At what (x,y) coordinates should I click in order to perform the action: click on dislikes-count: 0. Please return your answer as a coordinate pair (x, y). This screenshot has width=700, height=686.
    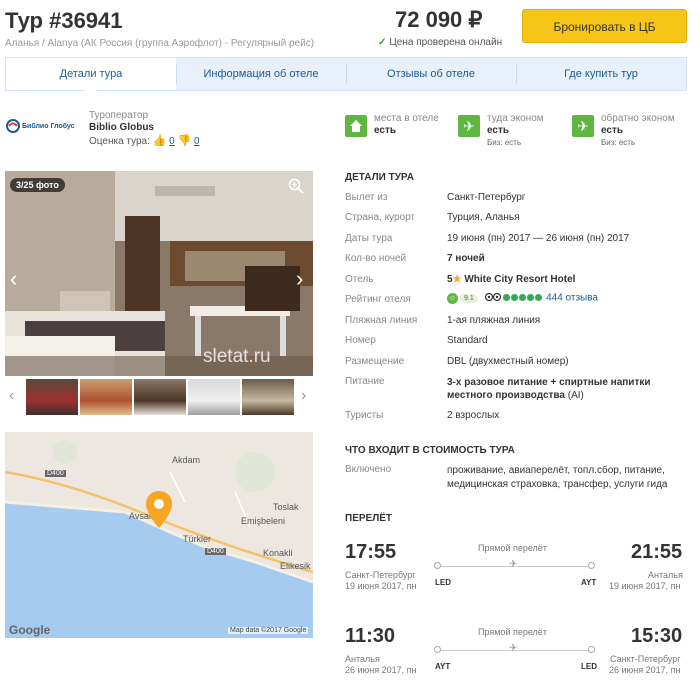
    Looking at the image, I should click on (197, 141).